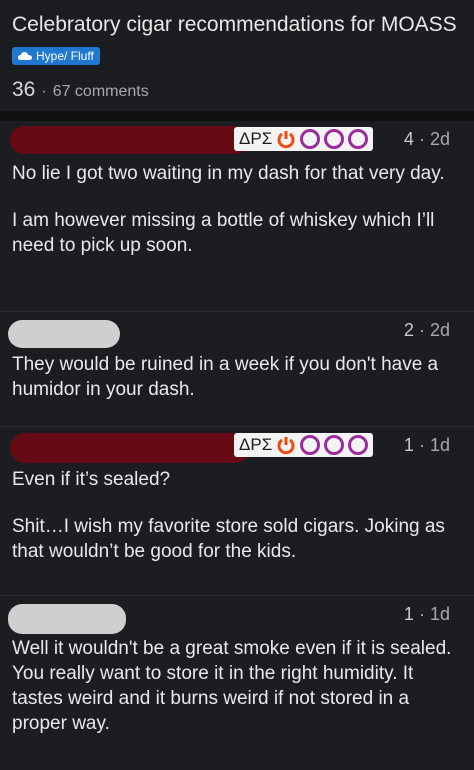 The height and width of the screenshot is (770, 474). Describe the element at coordinates (235, 332) in the screenshot. I see `comment-header: 2 · 2d` at that location.